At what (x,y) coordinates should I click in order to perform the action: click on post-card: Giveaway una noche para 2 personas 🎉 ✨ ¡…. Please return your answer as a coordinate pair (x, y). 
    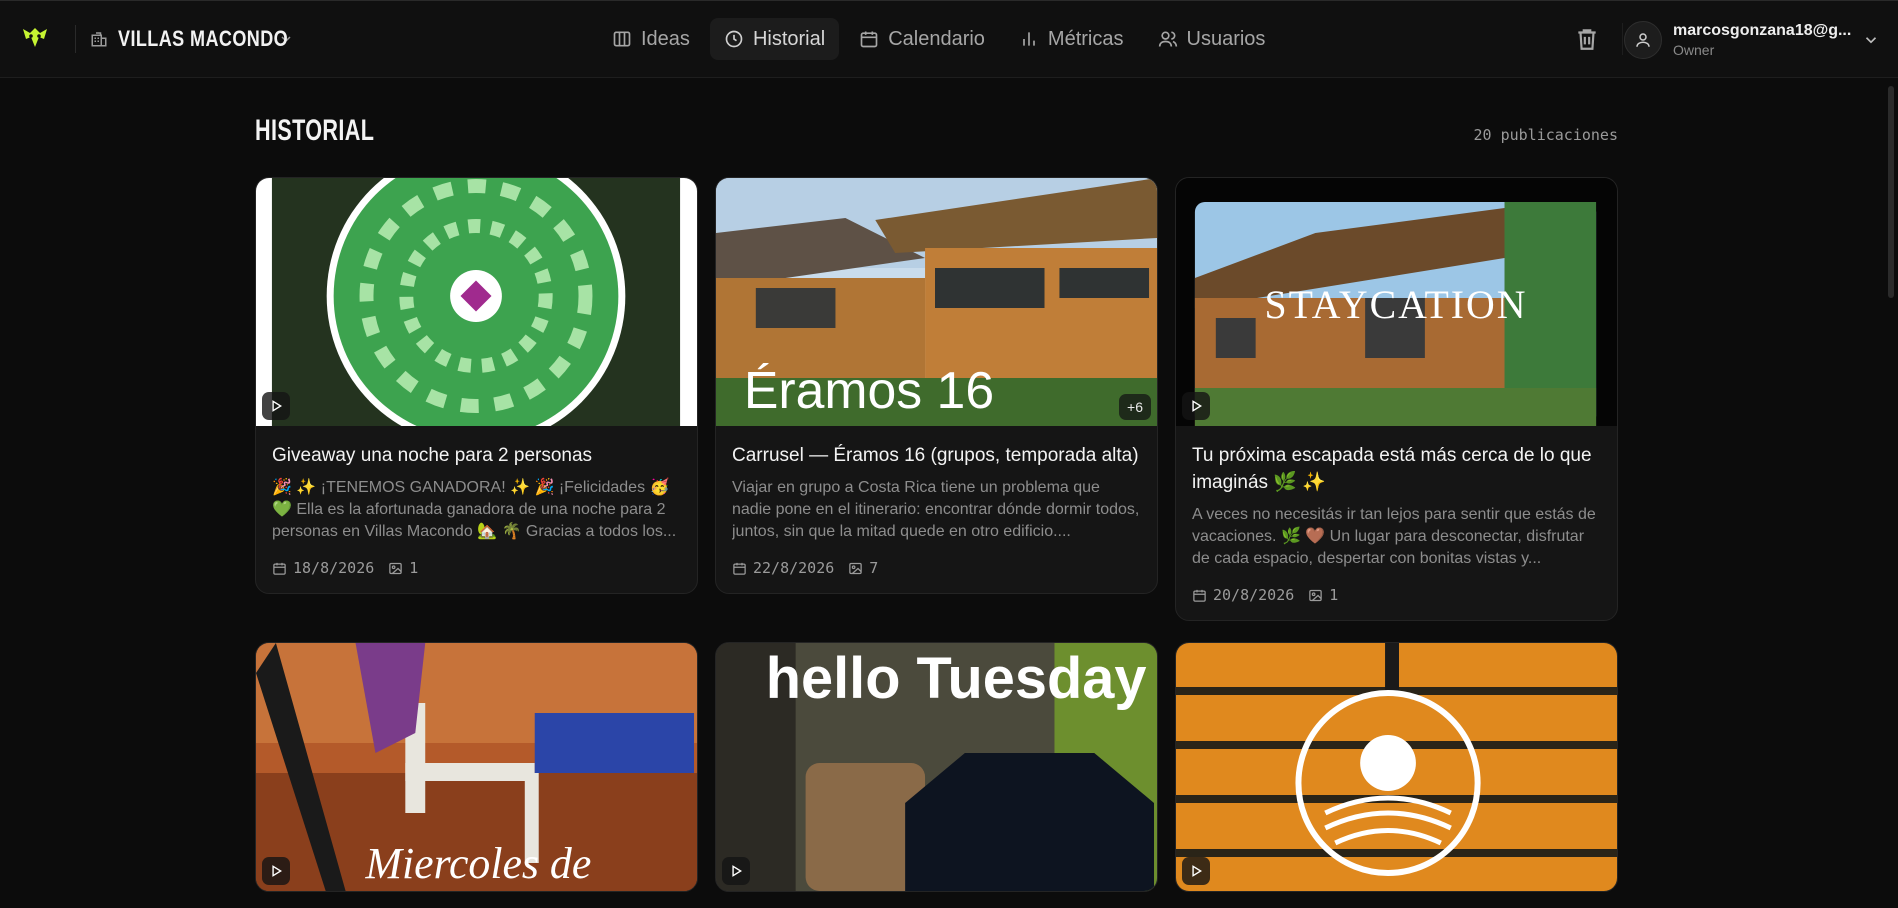
    Looking at the image, I should click on (476, 385).